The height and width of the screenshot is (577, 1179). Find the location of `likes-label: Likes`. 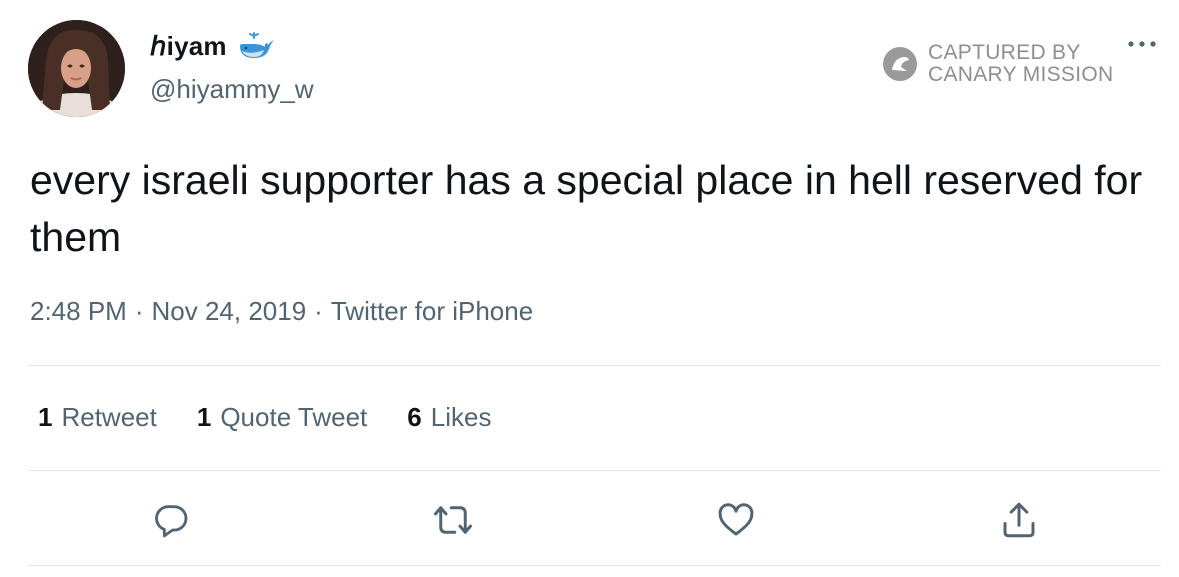

likes-label: Likes is located at coordinates (461, 417).